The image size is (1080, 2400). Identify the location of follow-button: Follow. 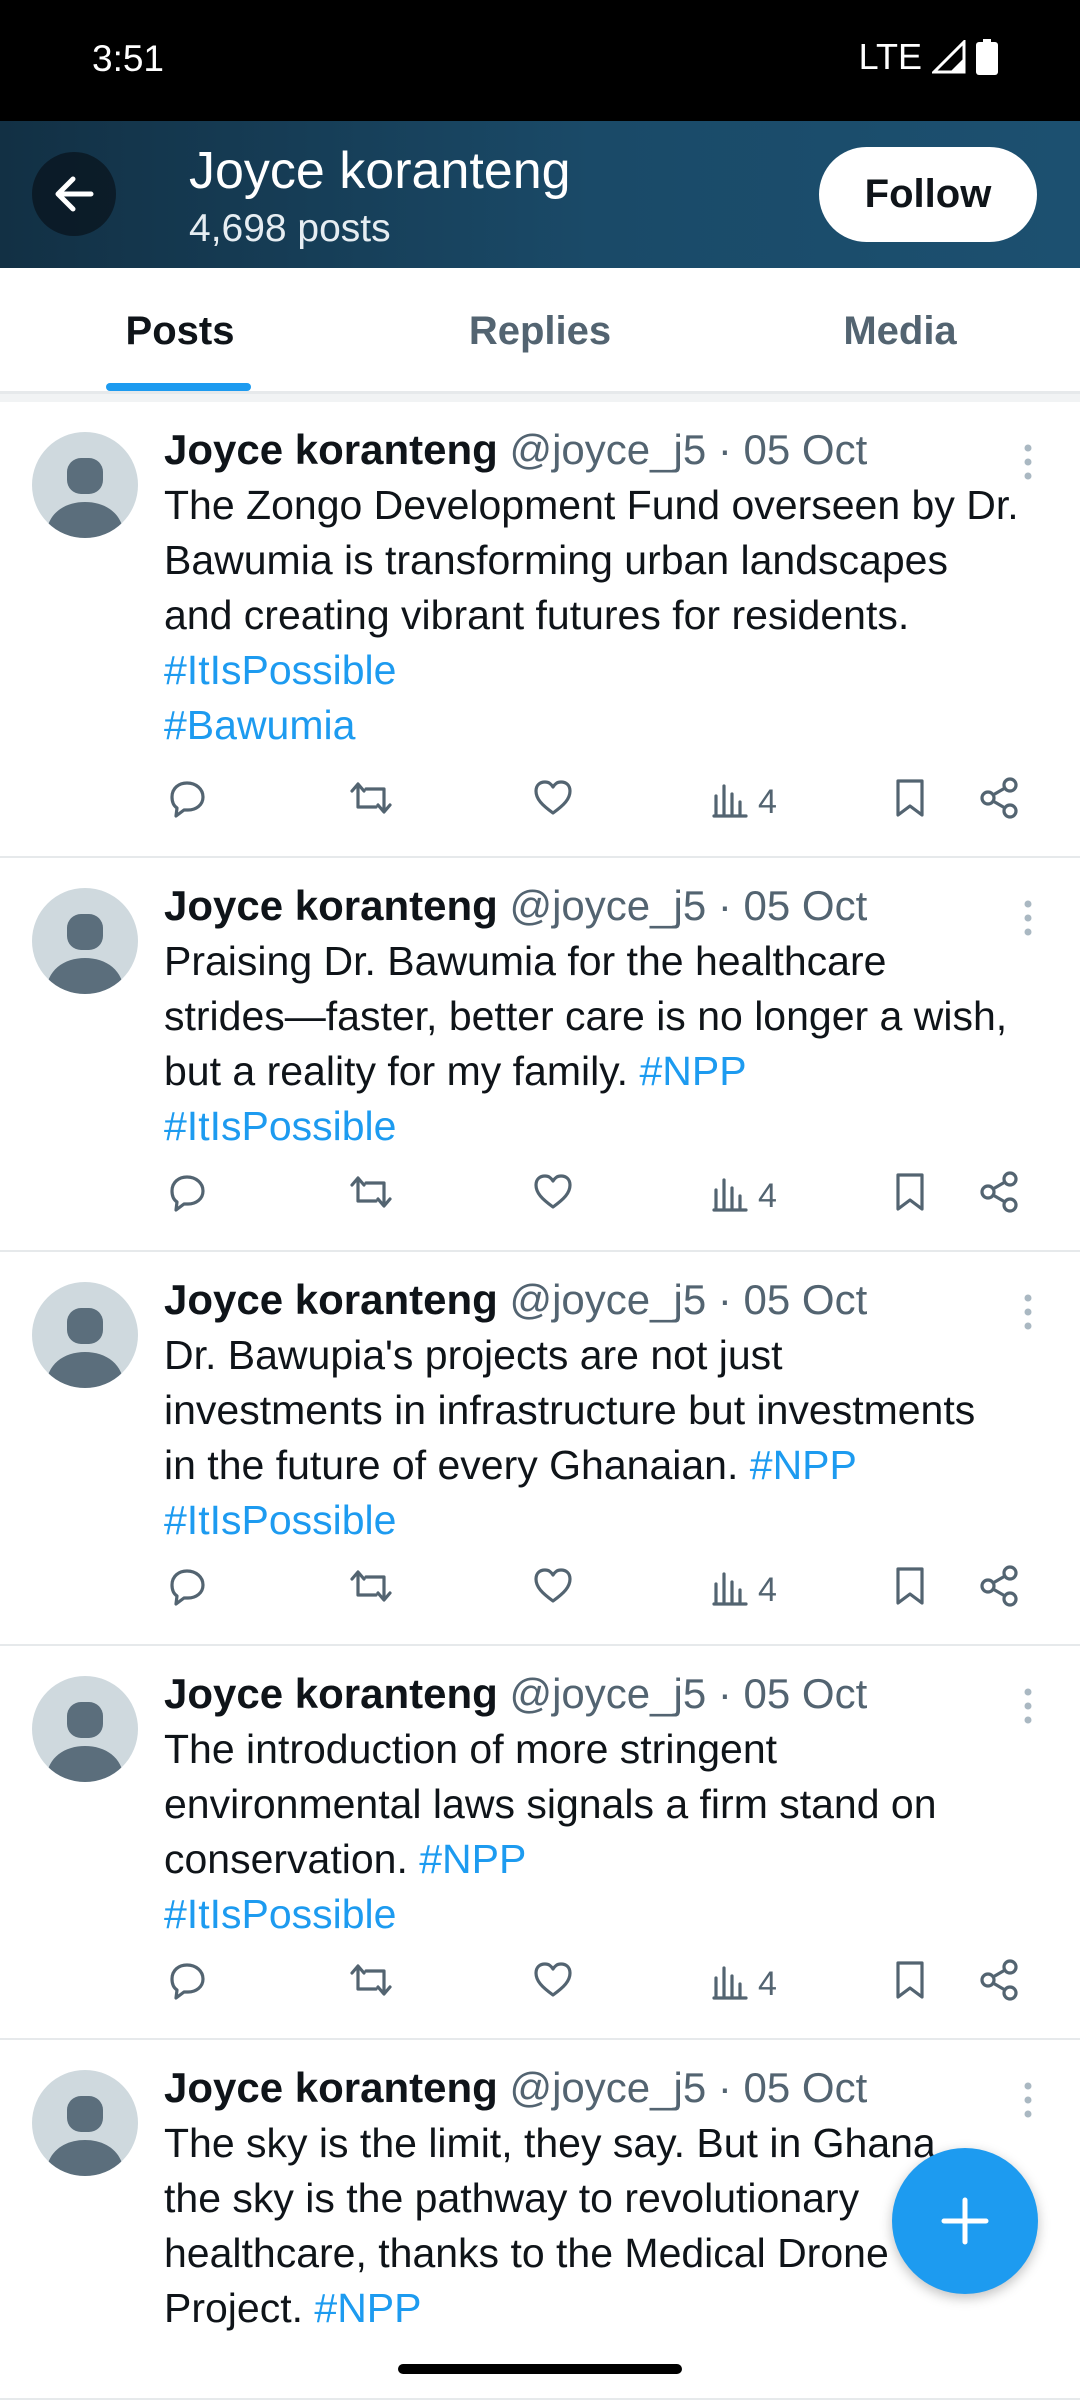
(928, 194).